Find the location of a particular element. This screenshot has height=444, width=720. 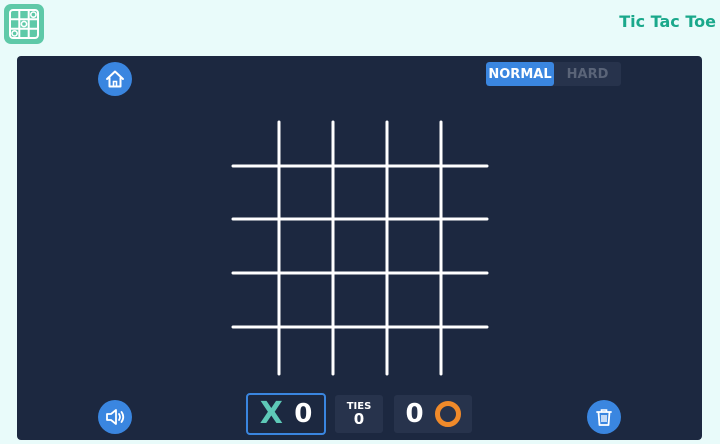

o-mark-icon is located at coordinates (447, 414).